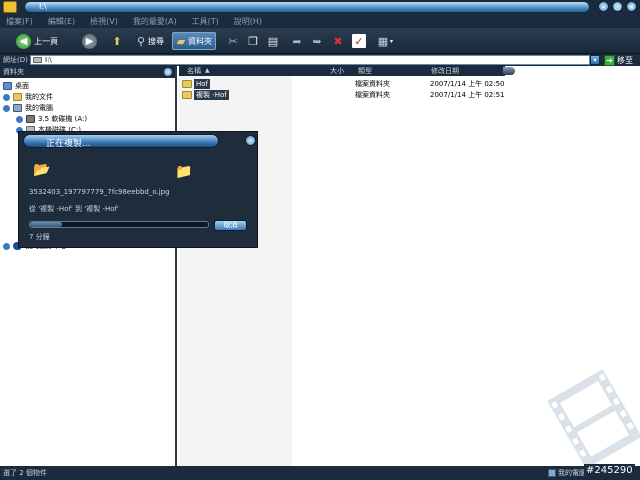 This screenshot has height=480, width=640. I want to click on paste-button: ▤, so click(273, 41).